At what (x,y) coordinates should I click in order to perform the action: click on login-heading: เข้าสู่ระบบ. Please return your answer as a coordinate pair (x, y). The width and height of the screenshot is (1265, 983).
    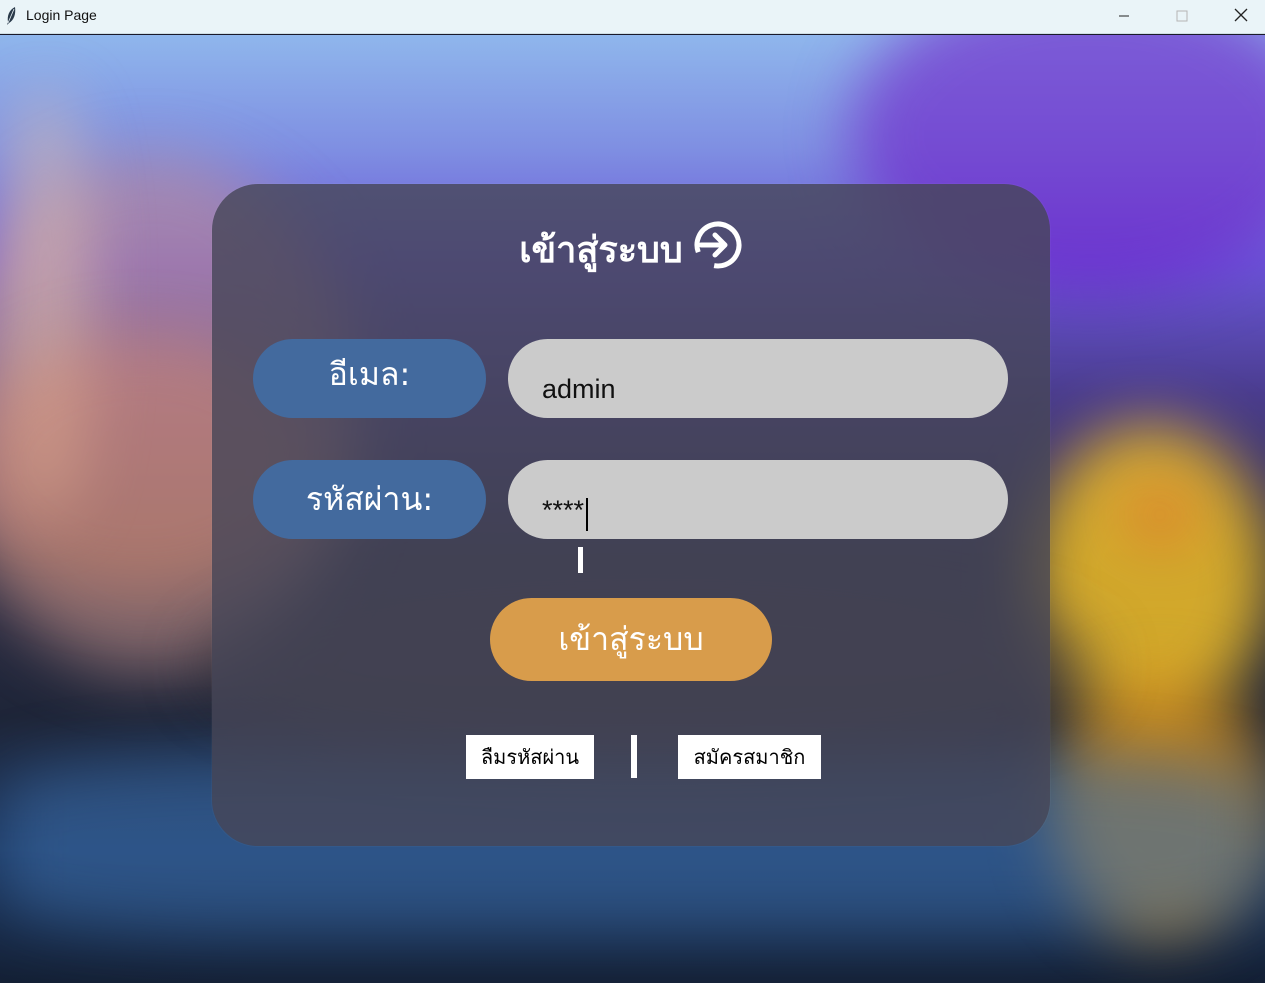
    Looking at the image, I should click on (631, 249).